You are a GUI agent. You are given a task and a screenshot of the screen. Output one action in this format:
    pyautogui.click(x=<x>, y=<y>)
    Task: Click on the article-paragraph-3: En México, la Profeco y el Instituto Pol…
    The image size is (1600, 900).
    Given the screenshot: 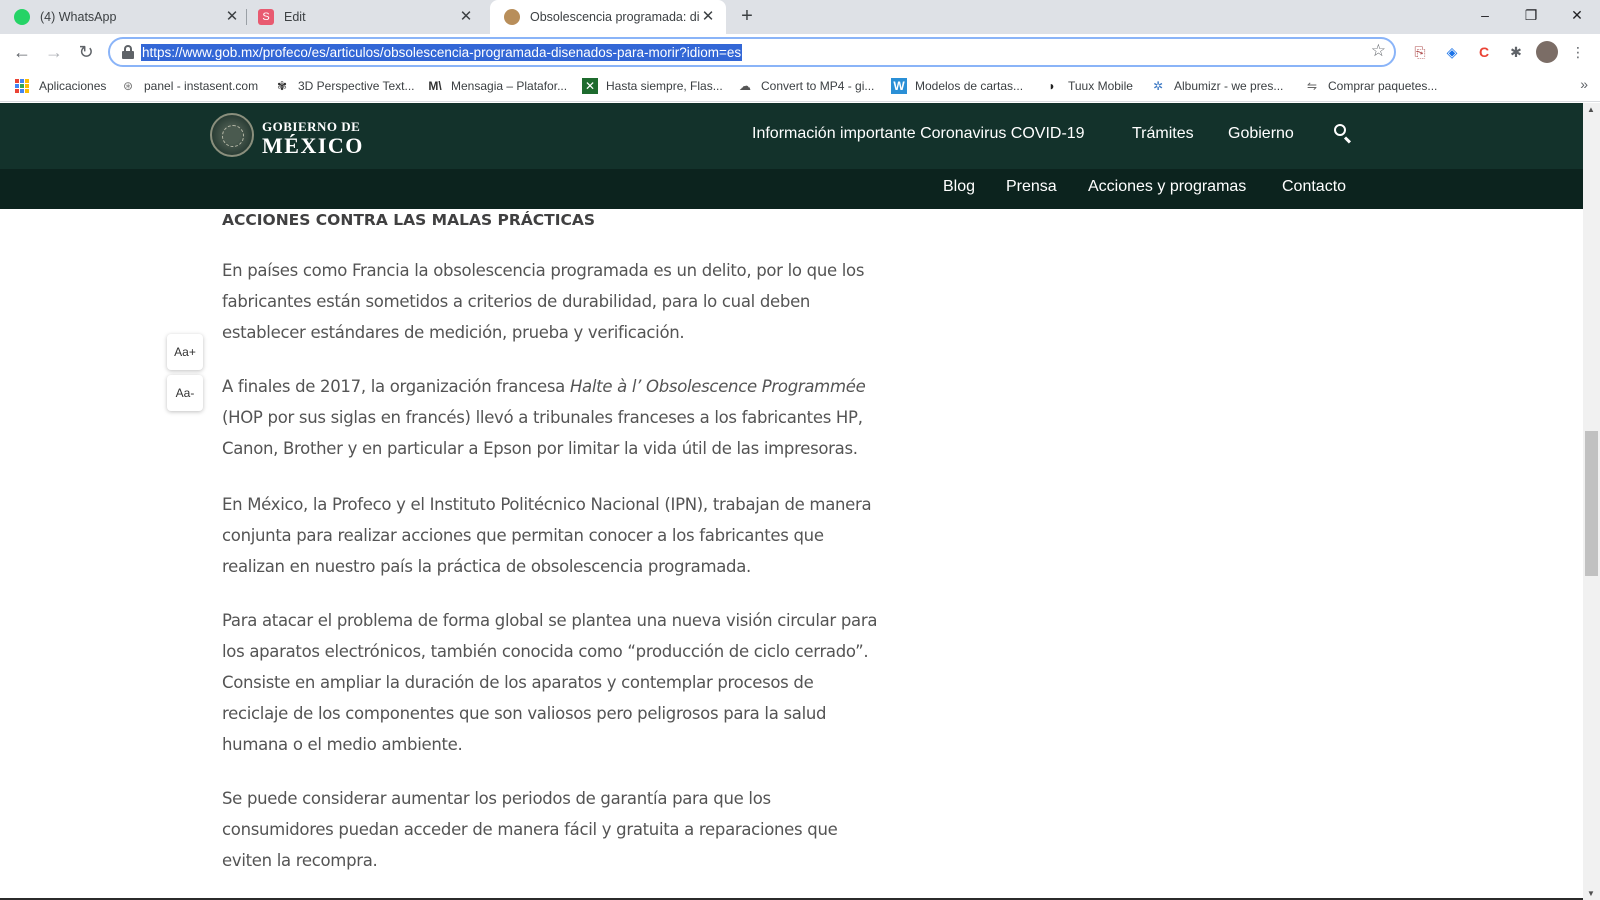 What is the action you would take?
    pyautogui.click(x=547, y=535)
    